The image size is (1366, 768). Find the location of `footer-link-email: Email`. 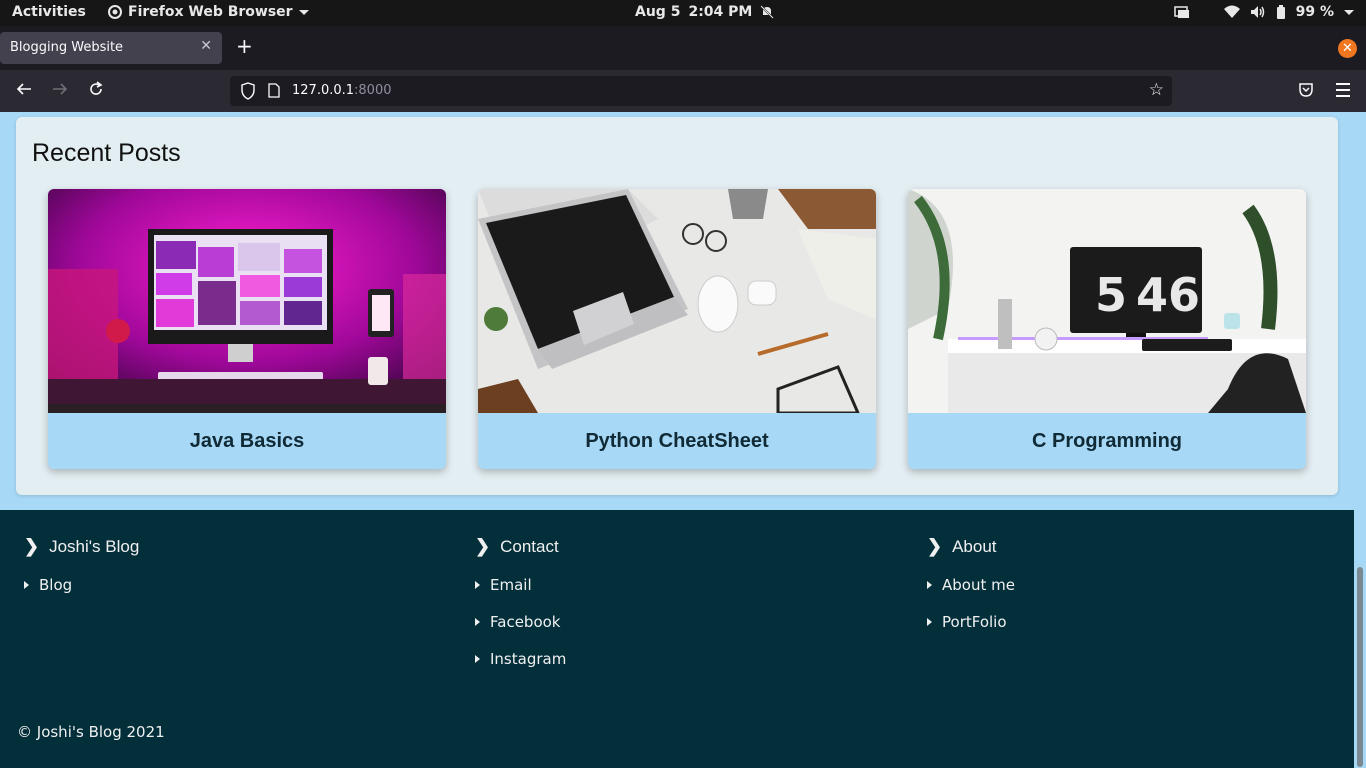

footer-link-email: Email is located at coordinates (520, 585).